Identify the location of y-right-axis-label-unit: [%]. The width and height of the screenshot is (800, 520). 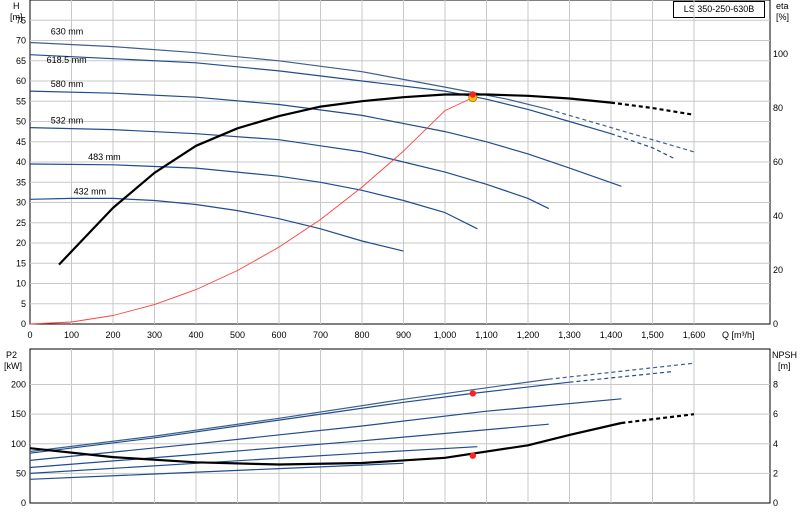
(782, 17).